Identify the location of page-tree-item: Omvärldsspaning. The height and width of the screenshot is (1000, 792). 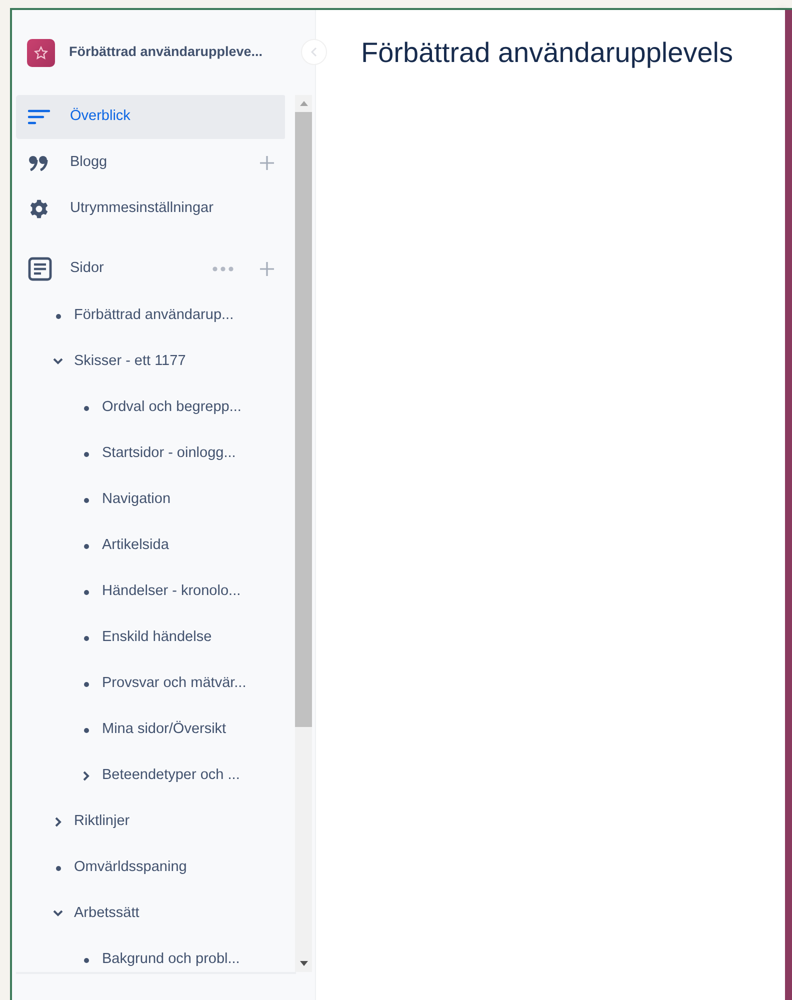
(150, 868).